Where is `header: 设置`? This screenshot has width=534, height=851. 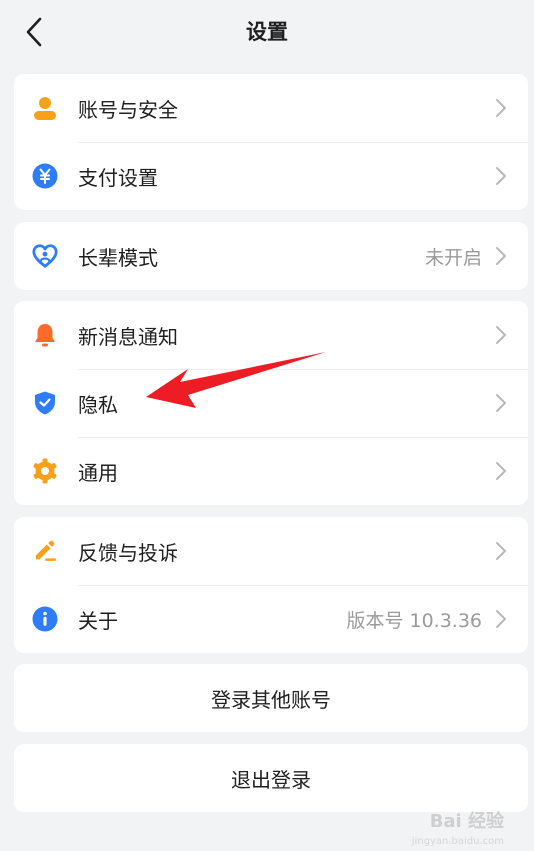
header: 设置 is located at coordinates (267, 32).